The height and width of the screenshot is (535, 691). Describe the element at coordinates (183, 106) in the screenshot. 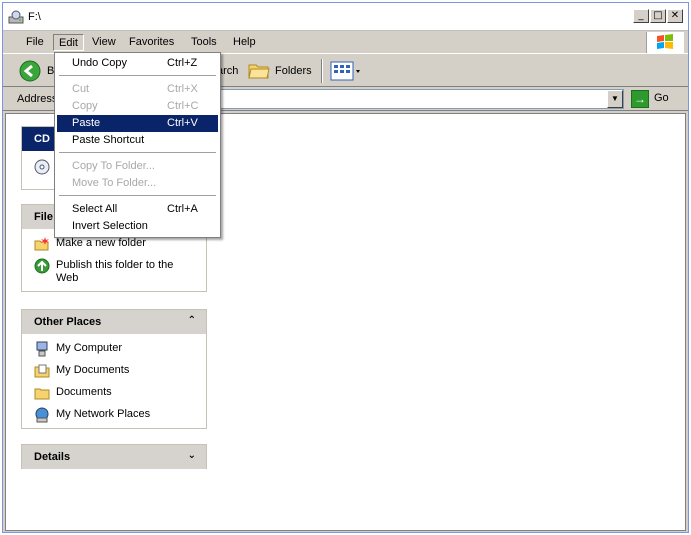

I see `copy-shortcut: Ctrl+C` at that location.